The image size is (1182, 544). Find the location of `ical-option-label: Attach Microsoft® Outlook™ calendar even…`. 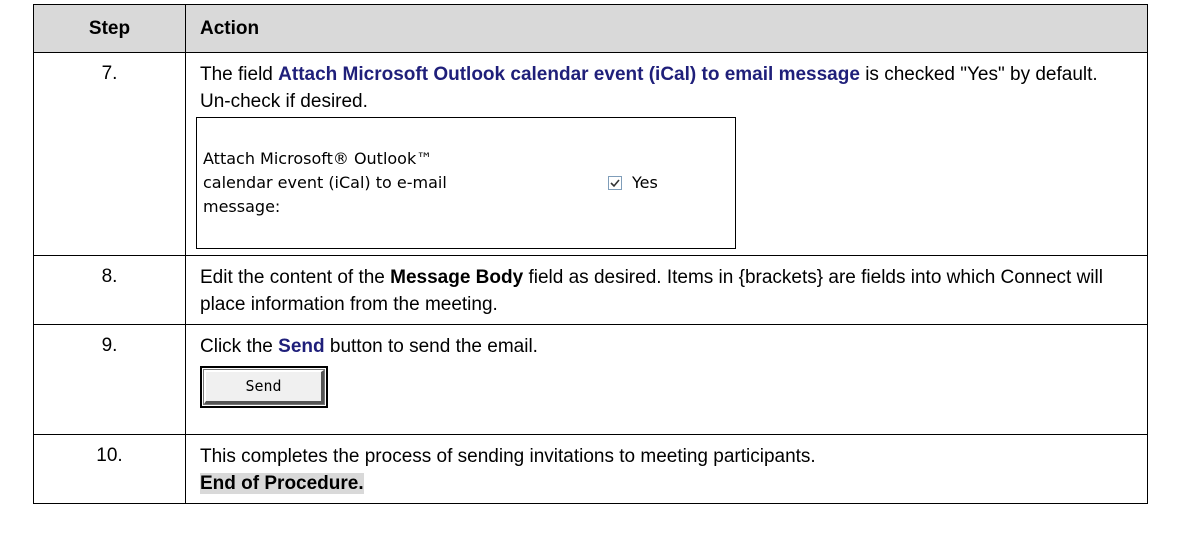

ical-option-label: Attach Microsoft® Outlook™ calendar even… is located at coordinates (325, 182).